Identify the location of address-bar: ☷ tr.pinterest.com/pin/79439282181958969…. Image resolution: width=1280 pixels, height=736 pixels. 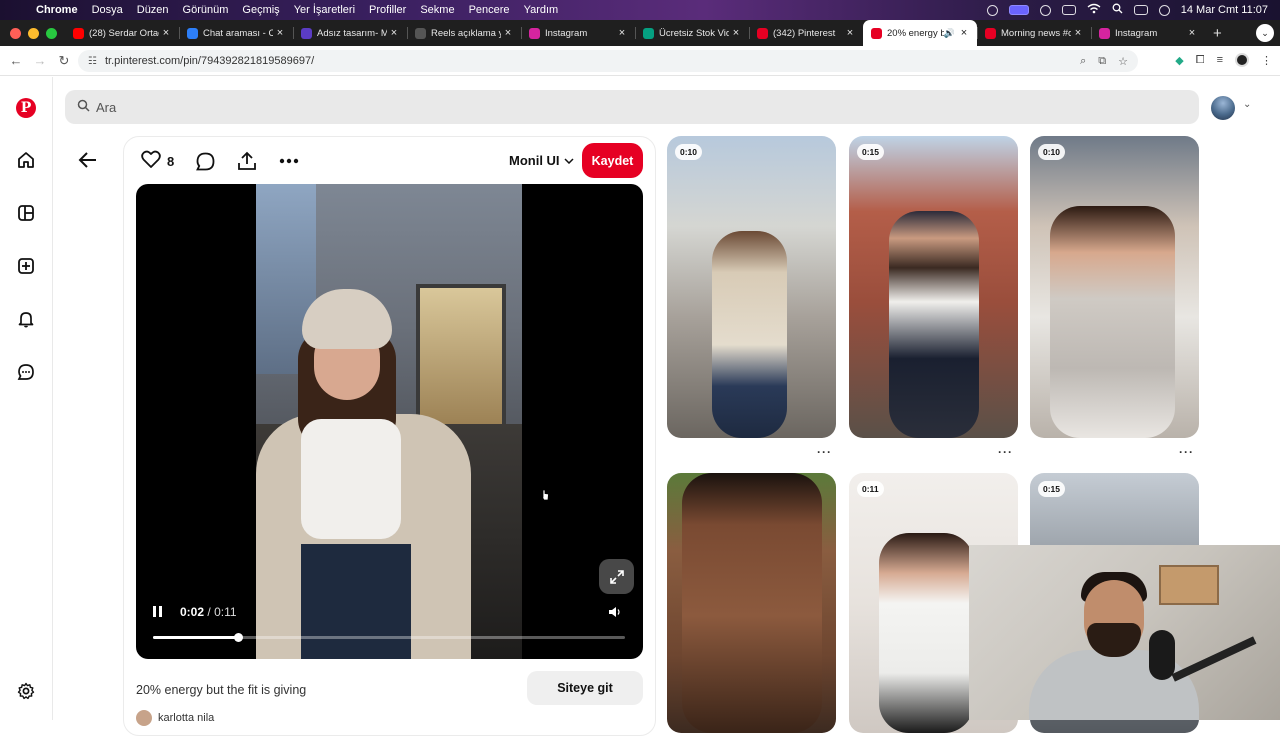
(608, 61).